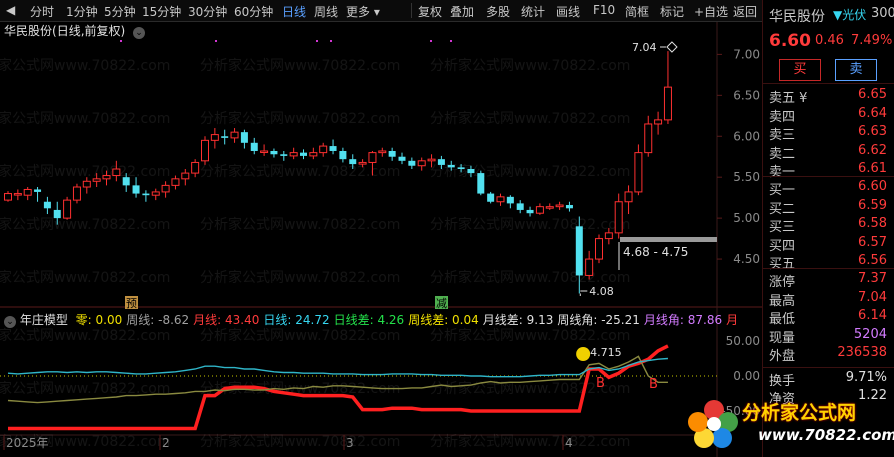 Image resolution: width=894 pixels, height=457 pixels. Describe the element at coordinates (829, 133) in the screenshot. I see `sell-level-3: 卖三 6.63` at that location.